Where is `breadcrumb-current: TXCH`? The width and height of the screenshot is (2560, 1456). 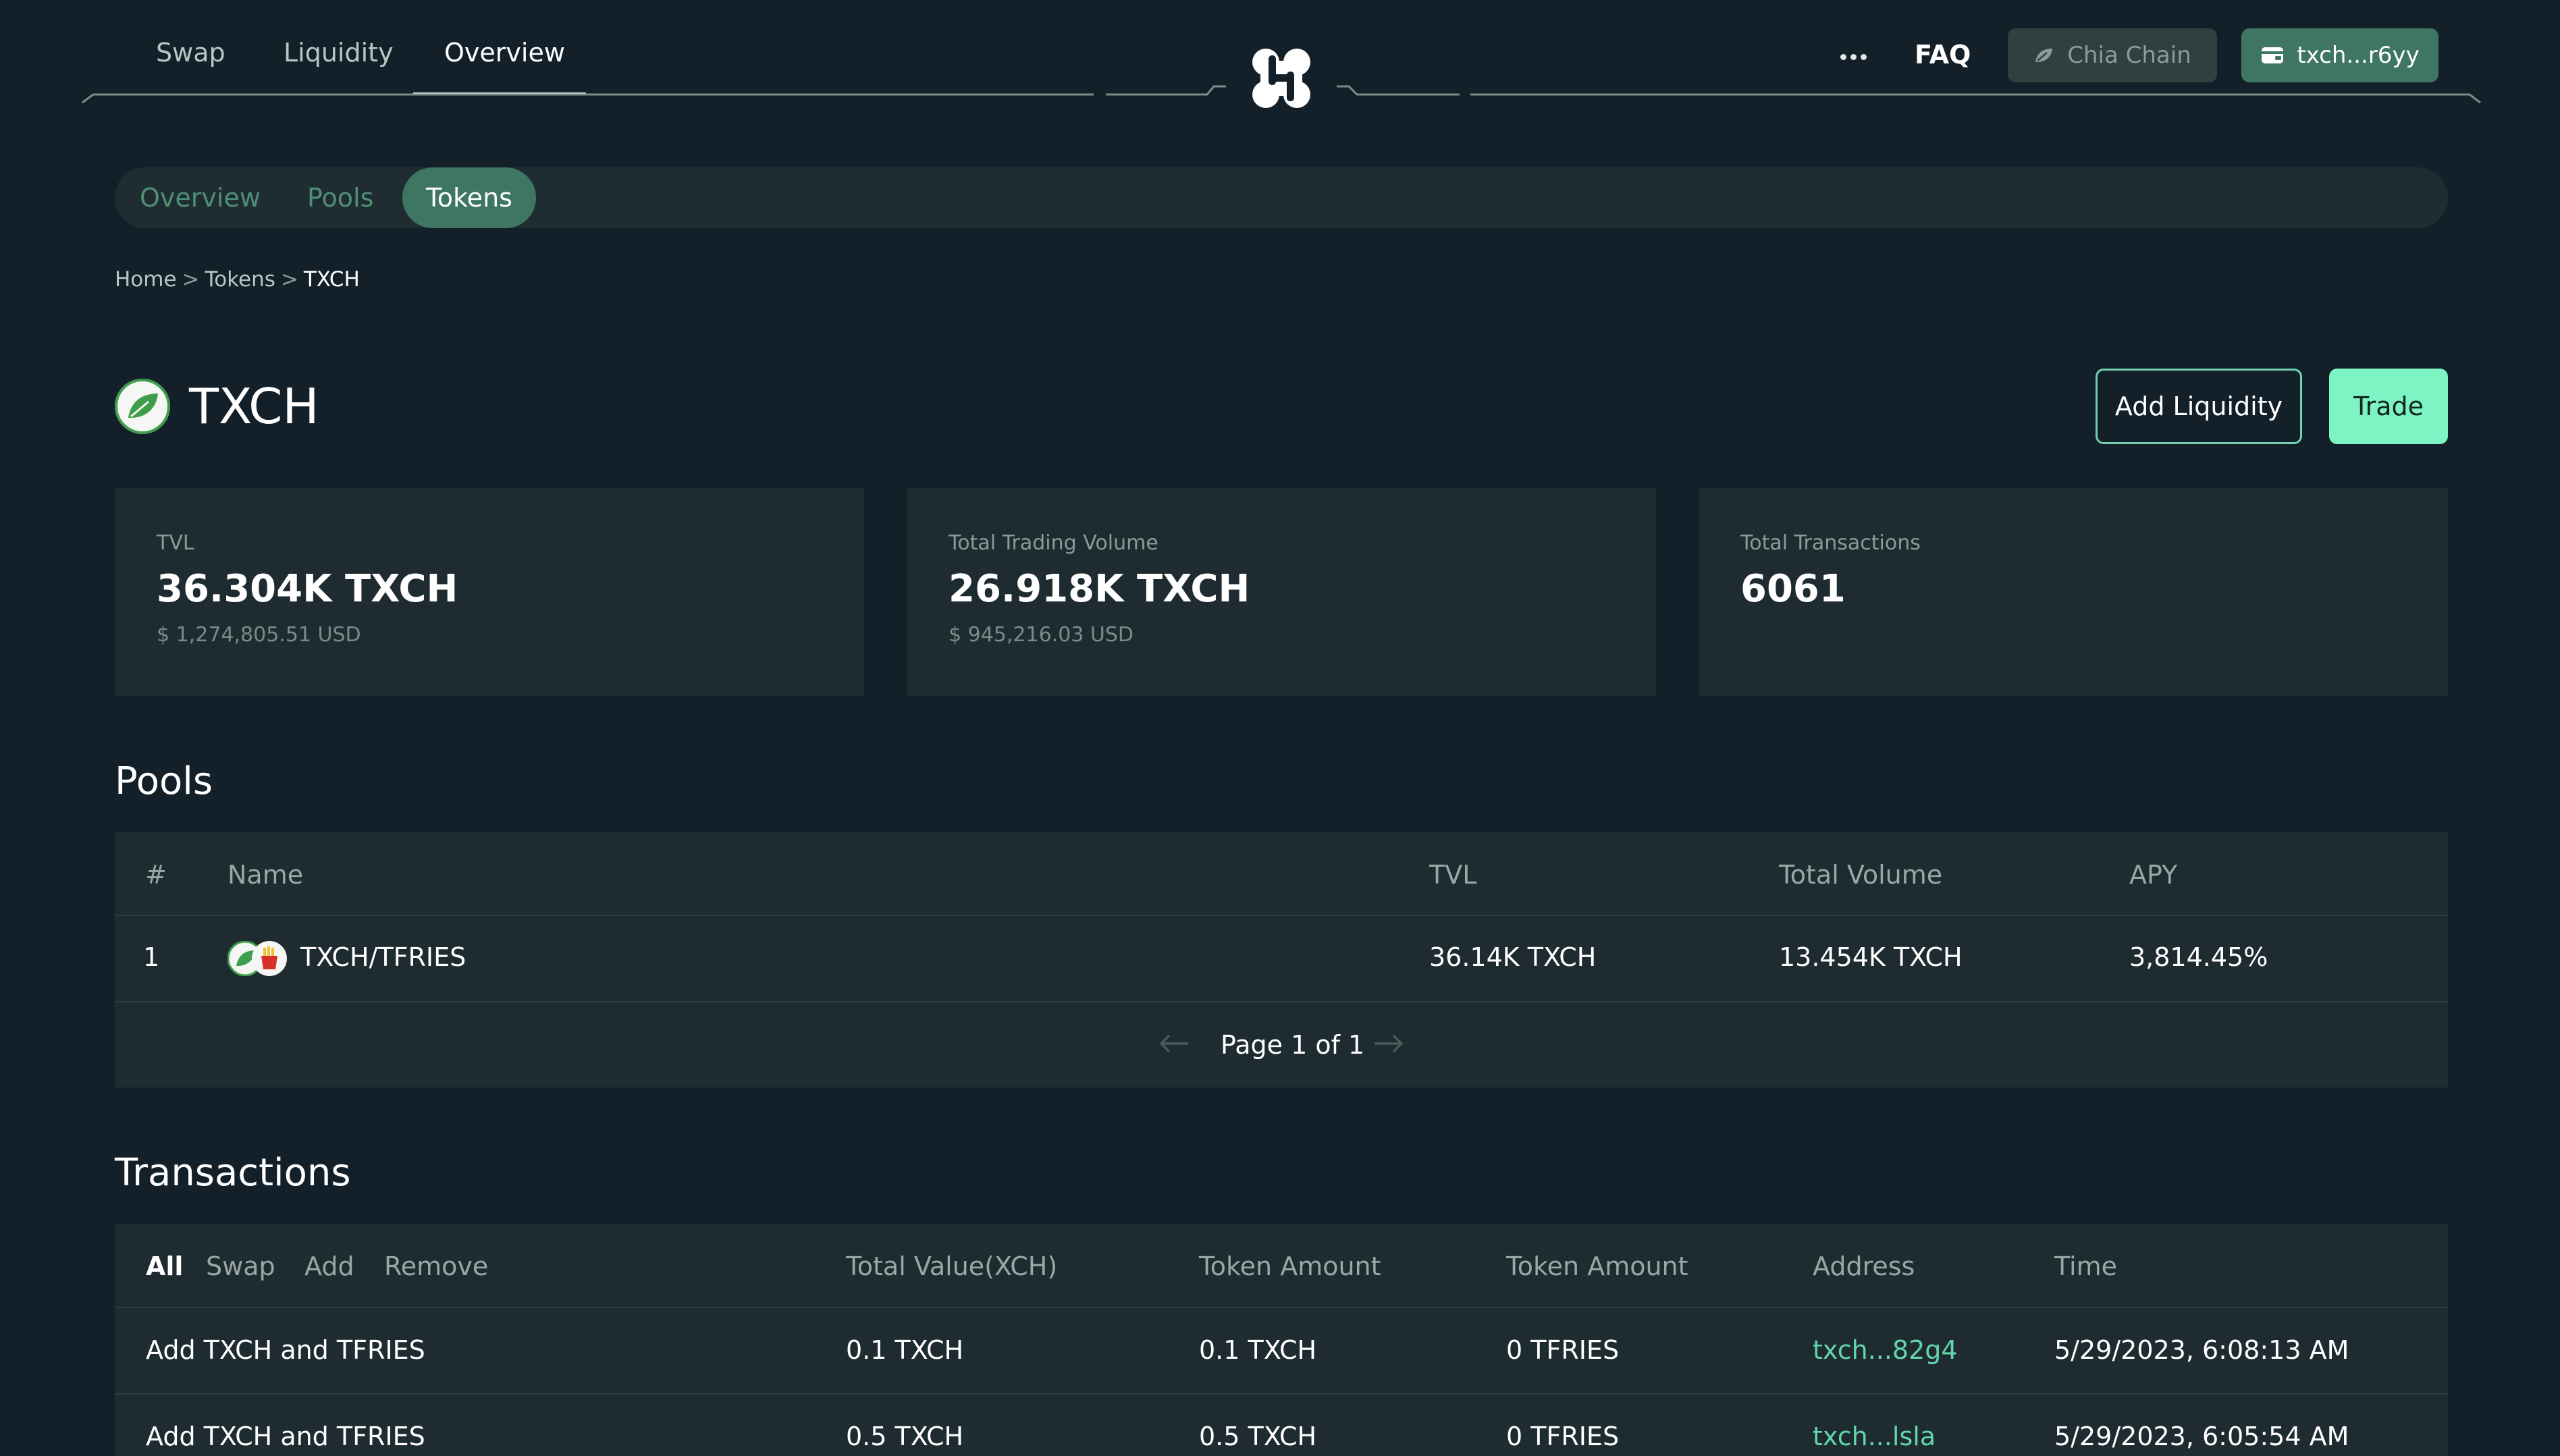
breadcrumb-current: TXCH is located at coordinates (331, 279).